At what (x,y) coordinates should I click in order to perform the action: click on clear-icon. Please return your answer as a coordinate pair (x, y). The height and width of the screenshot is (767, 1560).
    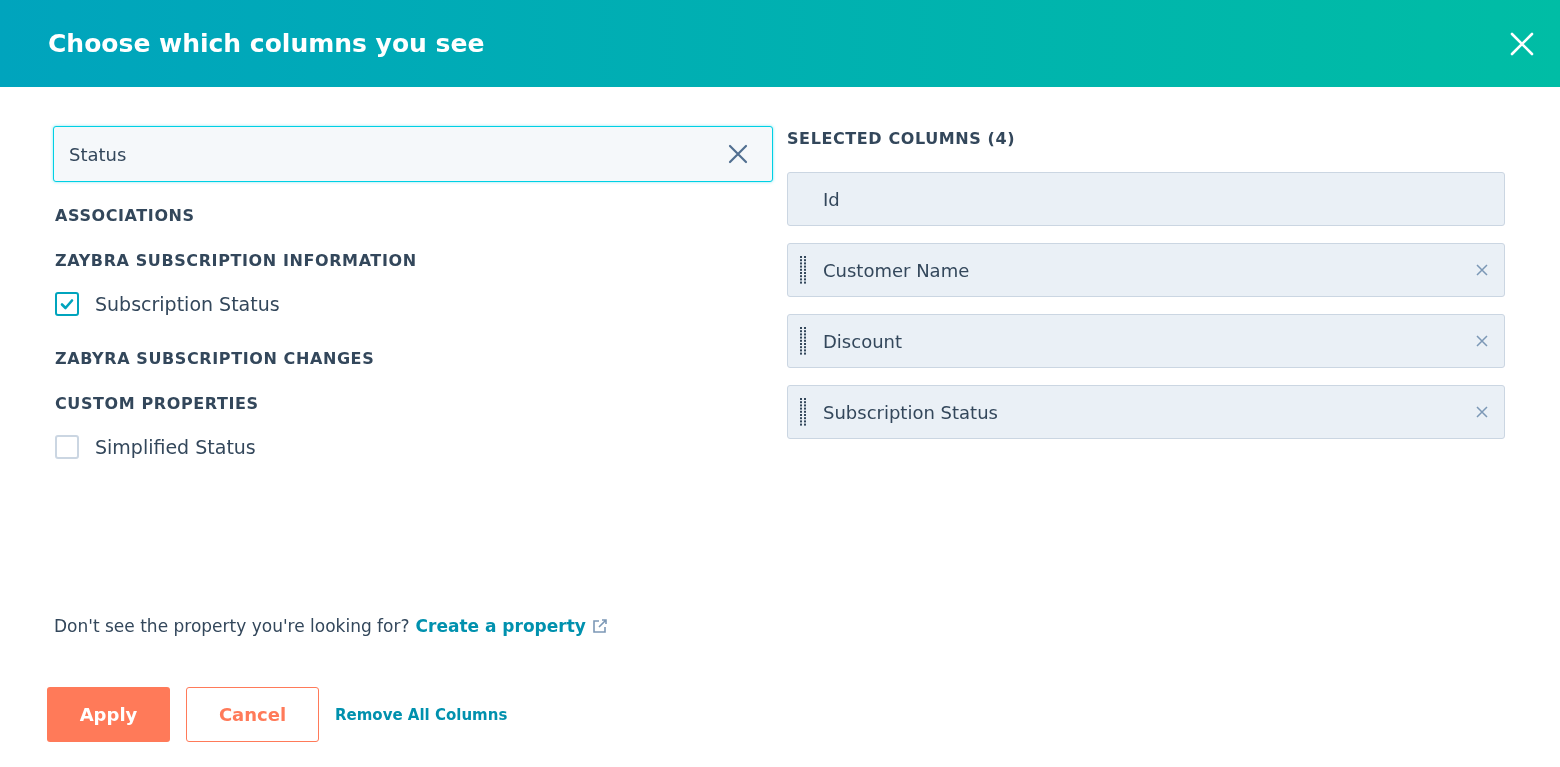
    Looking at the image, I should click on (738, 154).